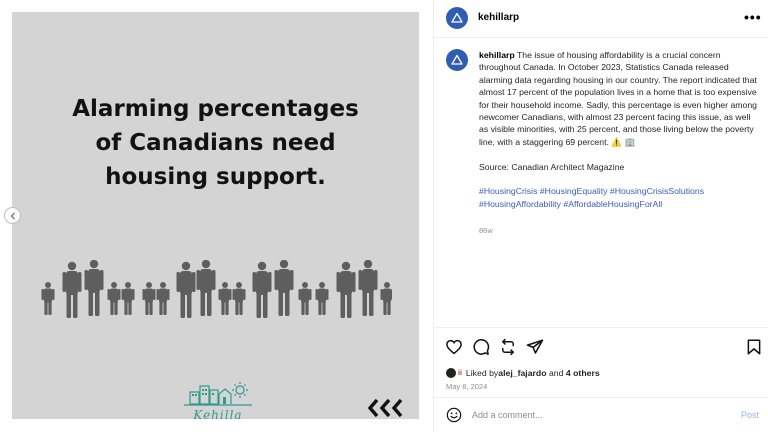 The height and width of the screenshot is (432, 768). What do you see at coordinates (583, 373) in the screenshot?
I see `liked-others-link: 4 others` at bounding box center [583, 373].